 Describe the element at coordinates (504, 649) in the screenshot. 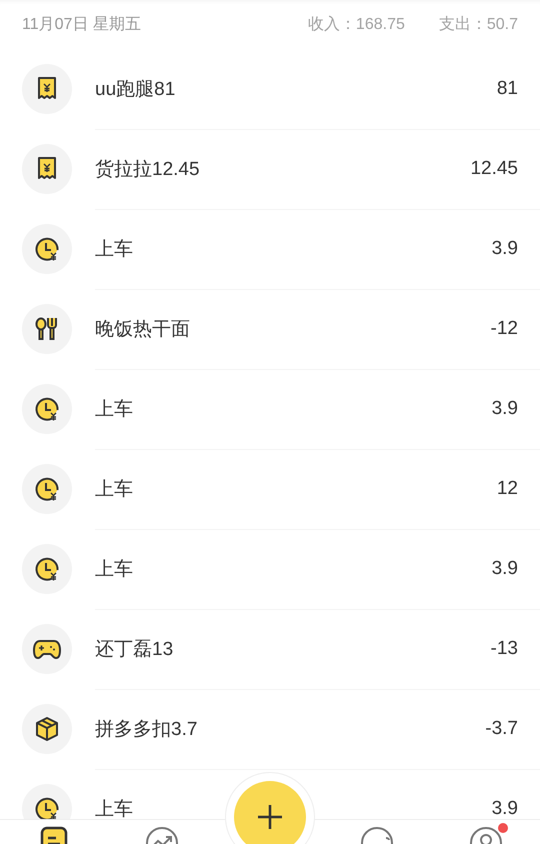

I see `record-amount: -13` at that location.